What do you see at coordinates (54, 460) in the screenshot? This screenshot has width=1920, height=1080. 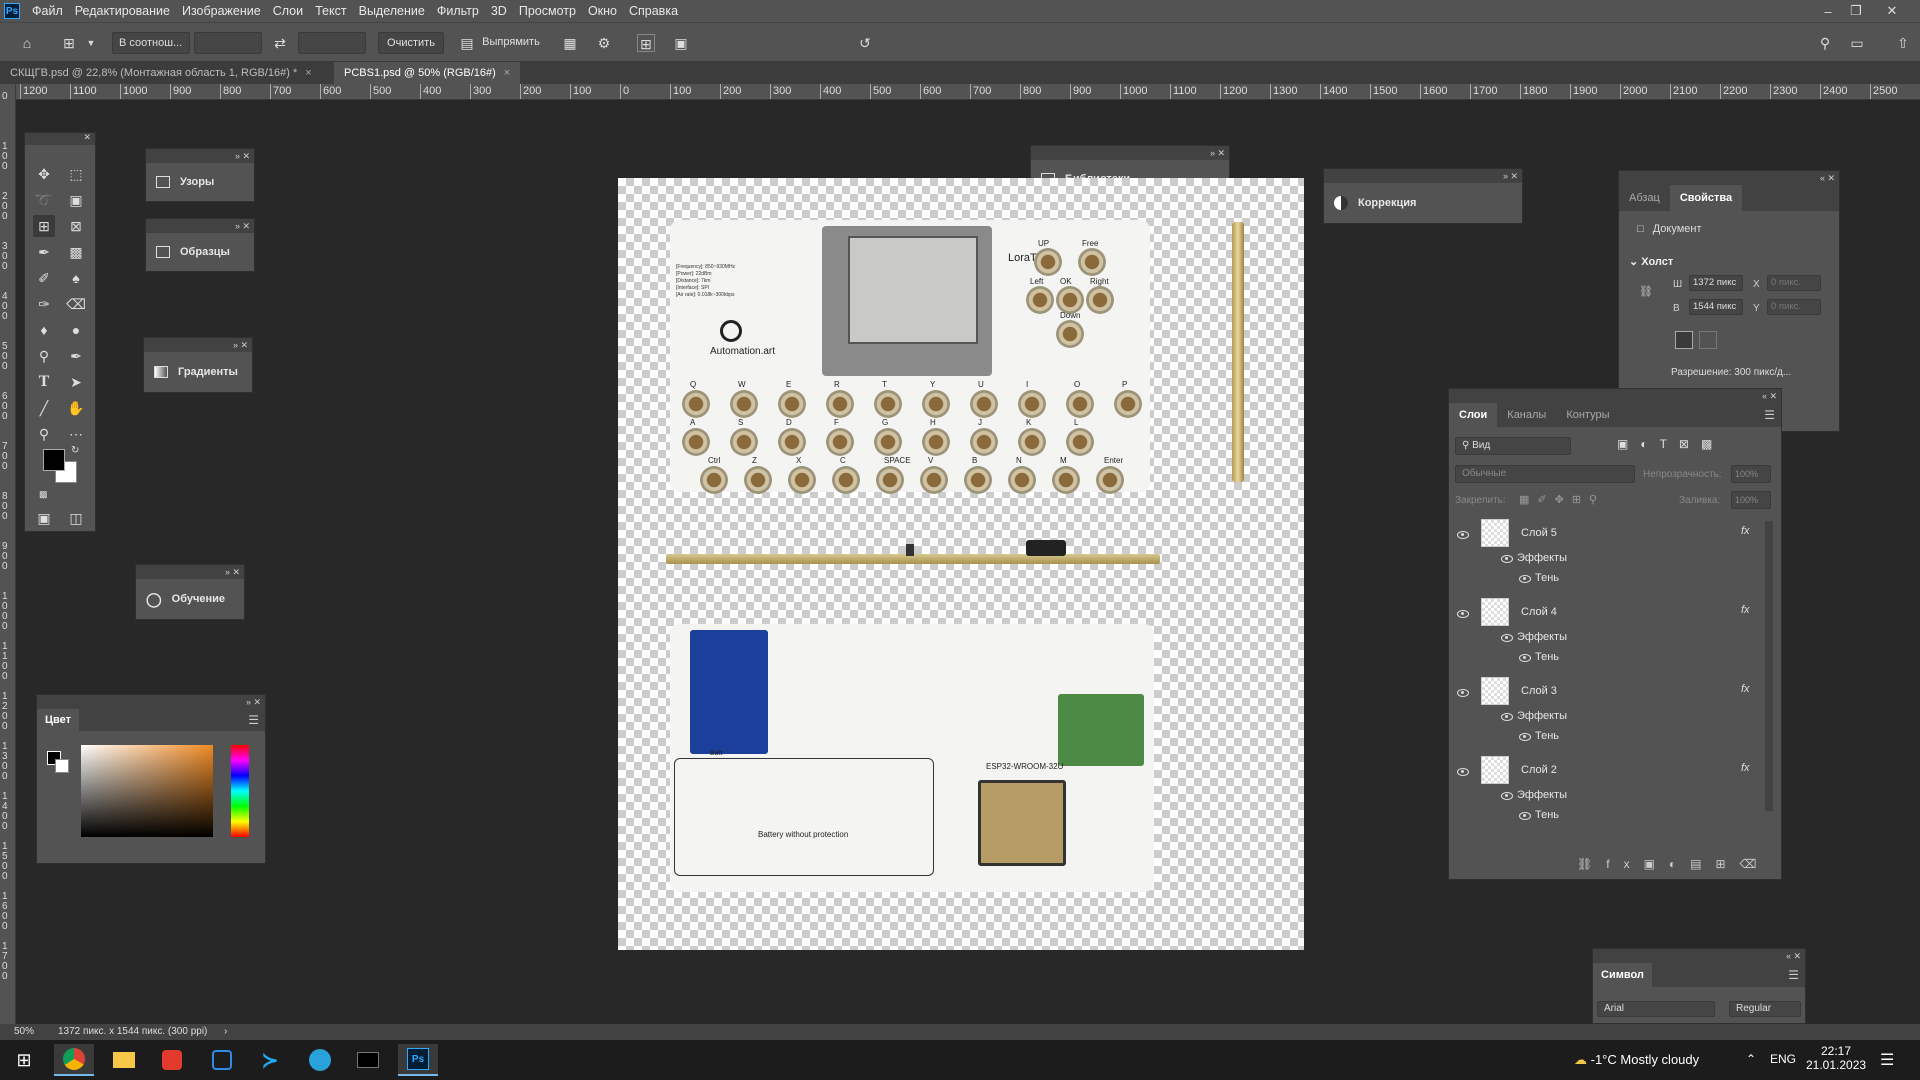 I see `foreground-color-swatch` at bounding box center [54, 460].